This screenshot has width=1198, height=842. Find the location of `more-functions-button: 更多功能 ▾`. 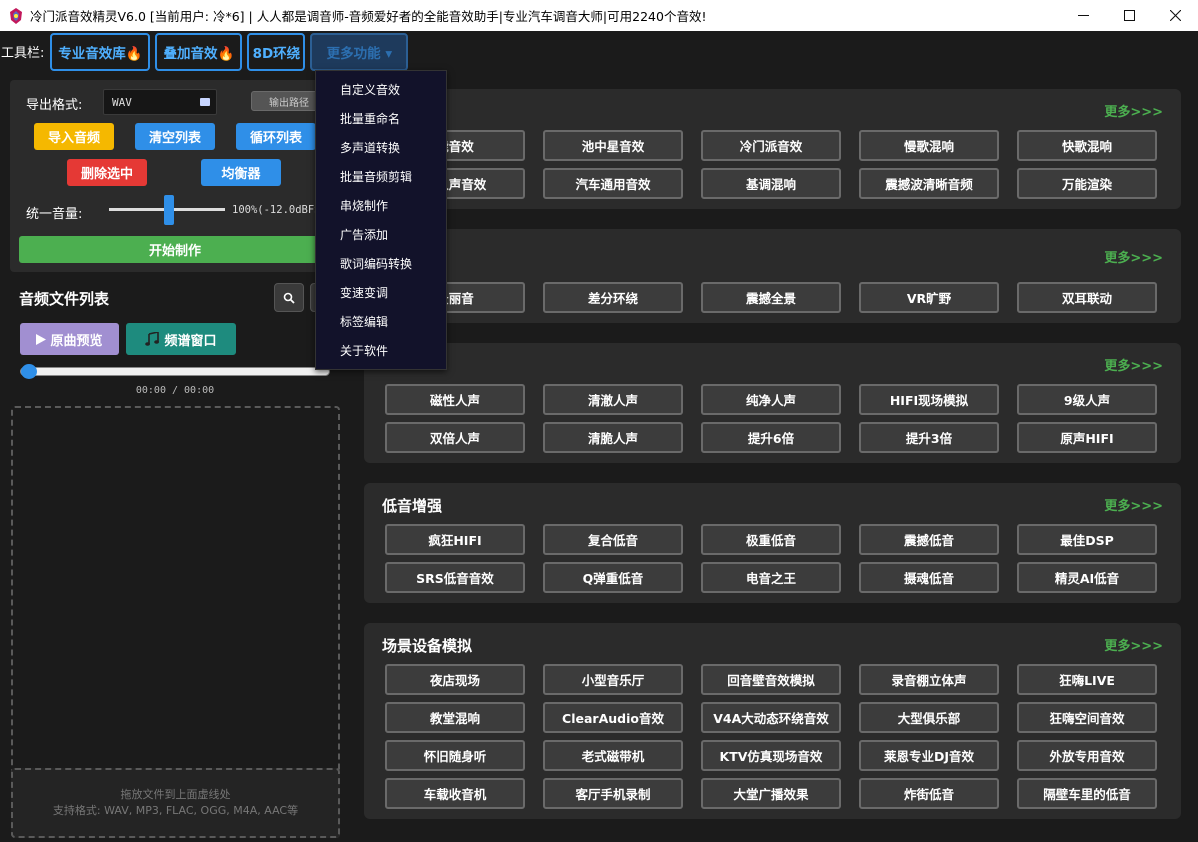

more-functions-button: 更多功能 ▾ is located at coordinates (359, 51).